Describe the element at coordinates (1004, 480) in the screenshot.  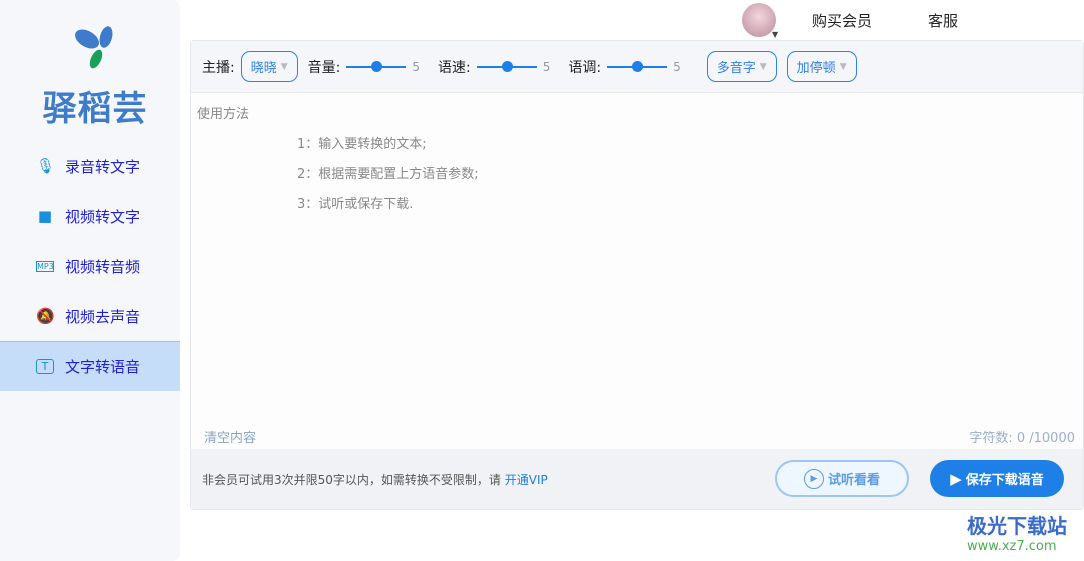
I see `save-label: 保存下载语音` at that location.